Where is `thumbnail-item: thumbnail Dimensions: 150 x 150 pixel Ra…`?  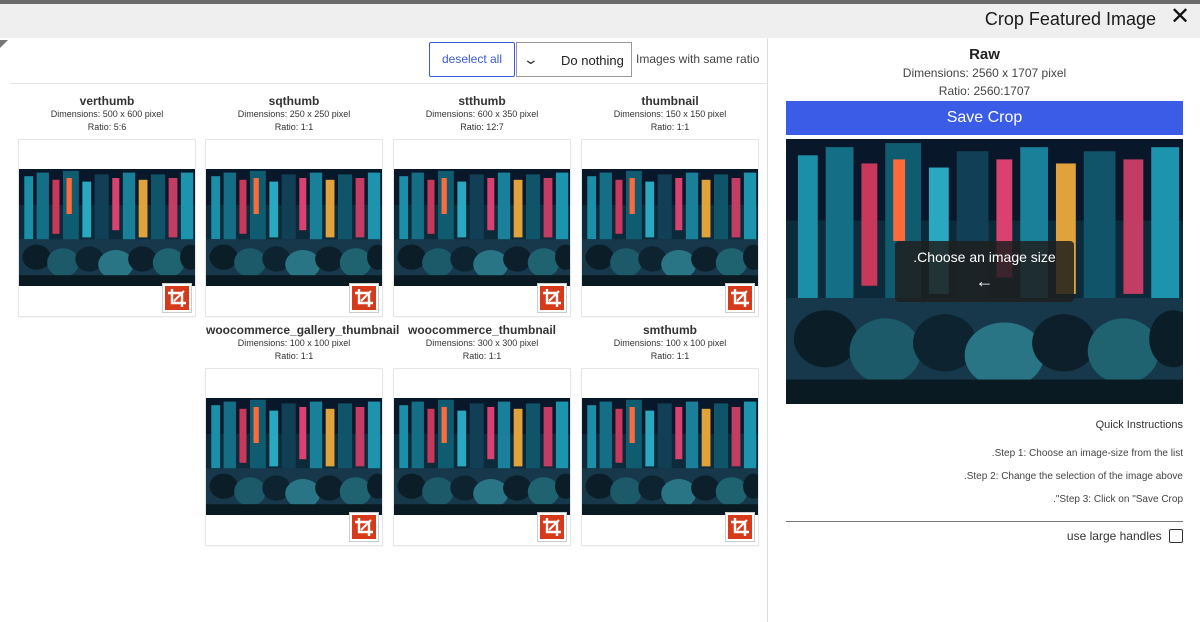 thumbnail-item: thumbnail Dimensions: 150 x 150 pixel Ra… is located at coordinates (670, 205).